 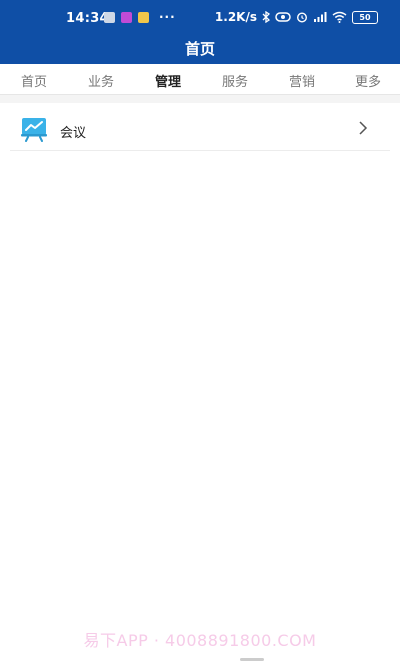 I want to click on tab-management-label: 管理, so click(x=167, y=82).